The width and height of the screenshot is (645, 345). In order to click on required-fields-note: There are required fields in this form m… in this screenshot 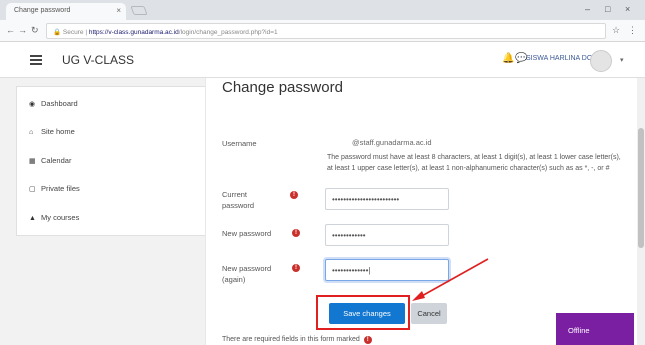, I will do `click(297, 340)`.